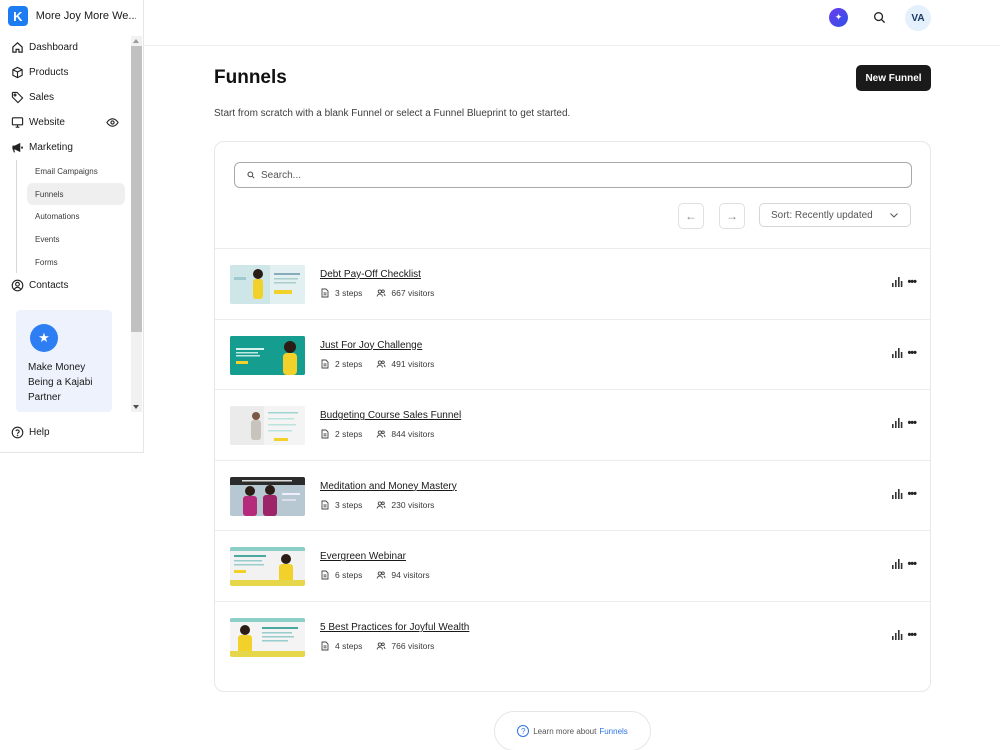 Image resolution: width=1000 pixels, height=750 pixels. I want to click on partner-promo-text: Make Money Being a Kajabi Partner, so click(60, 382).